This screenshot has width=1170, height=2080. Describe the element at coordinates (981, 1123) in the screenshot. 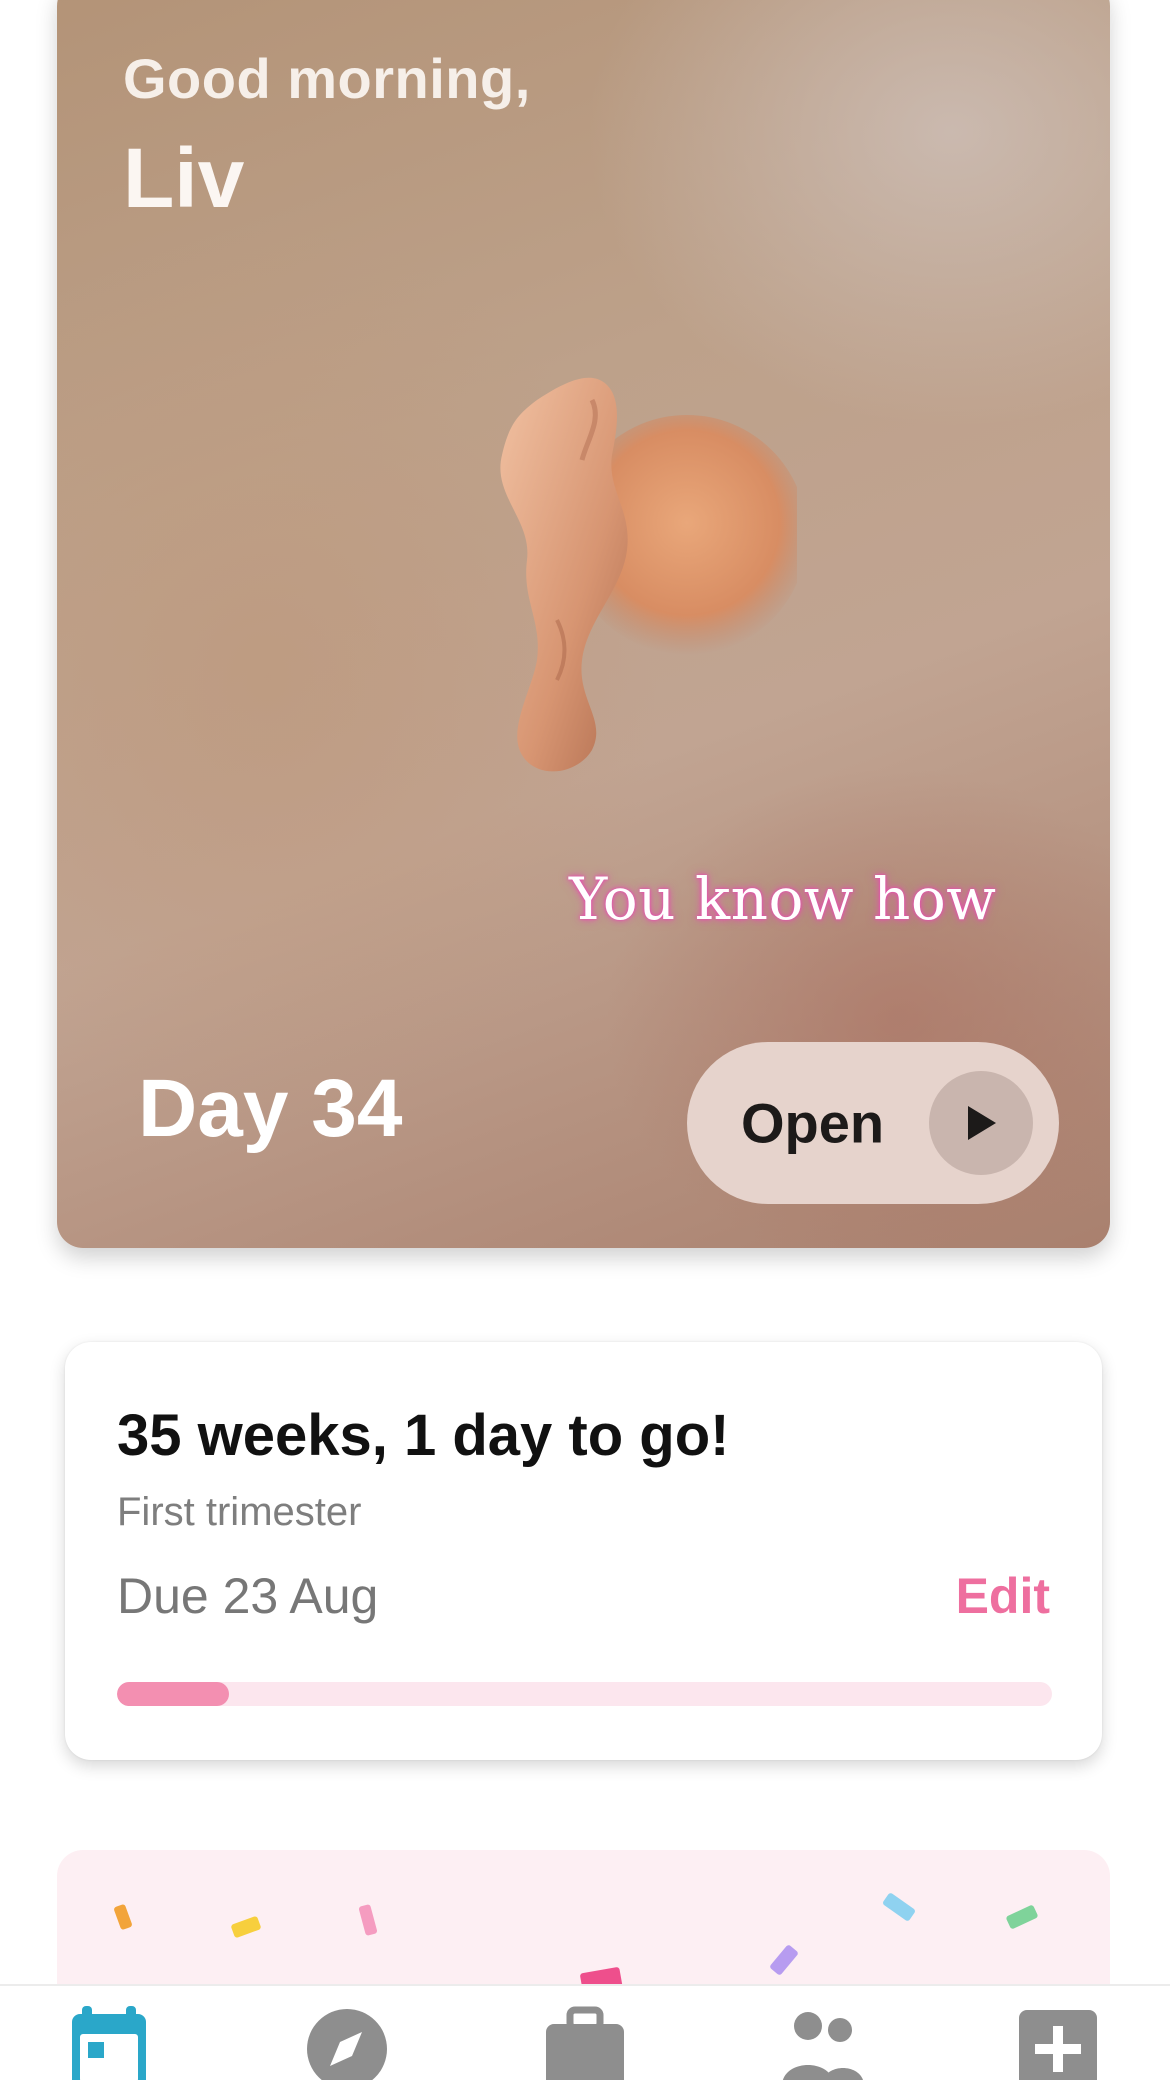

I see `play-icon` at that location.